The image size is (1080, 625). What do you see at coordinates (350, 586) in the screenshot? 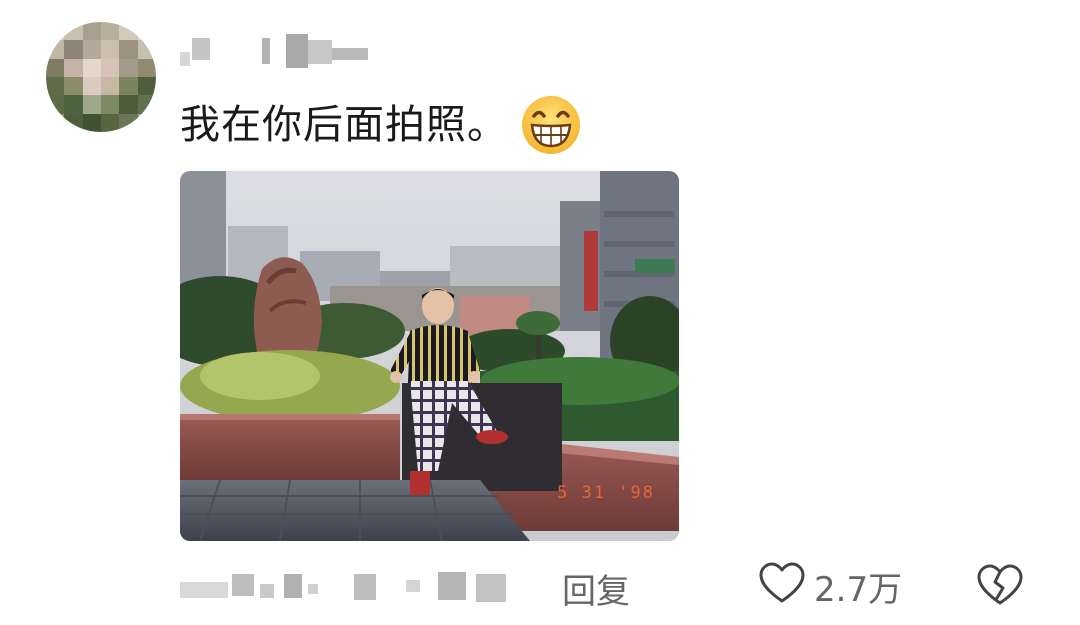
I see `timestamp-location-redacted` at bounding box center [350, 586].